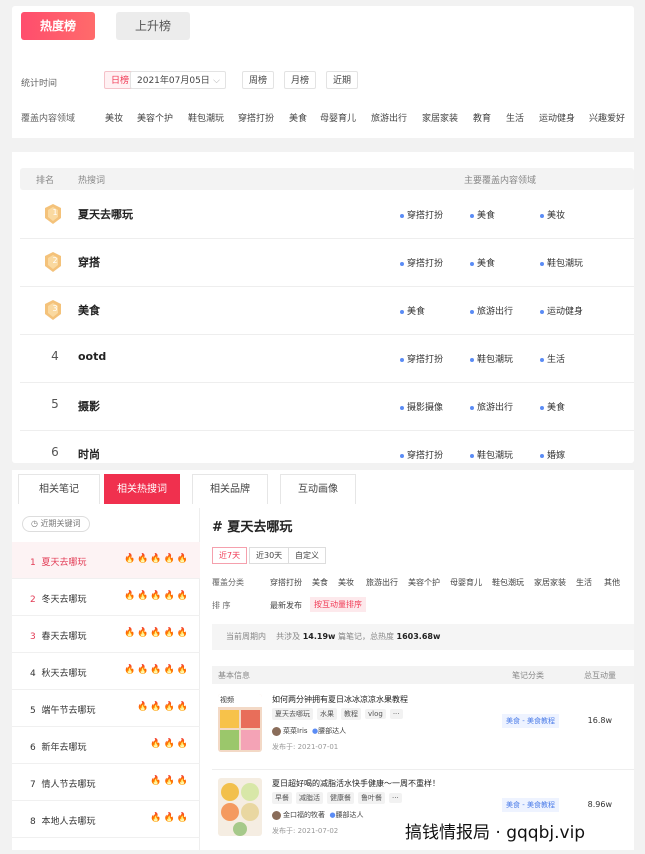  I want to click on note-title: 夏日超好喝的减脂活水快手健康～一周不重样！, so click(356, 783).